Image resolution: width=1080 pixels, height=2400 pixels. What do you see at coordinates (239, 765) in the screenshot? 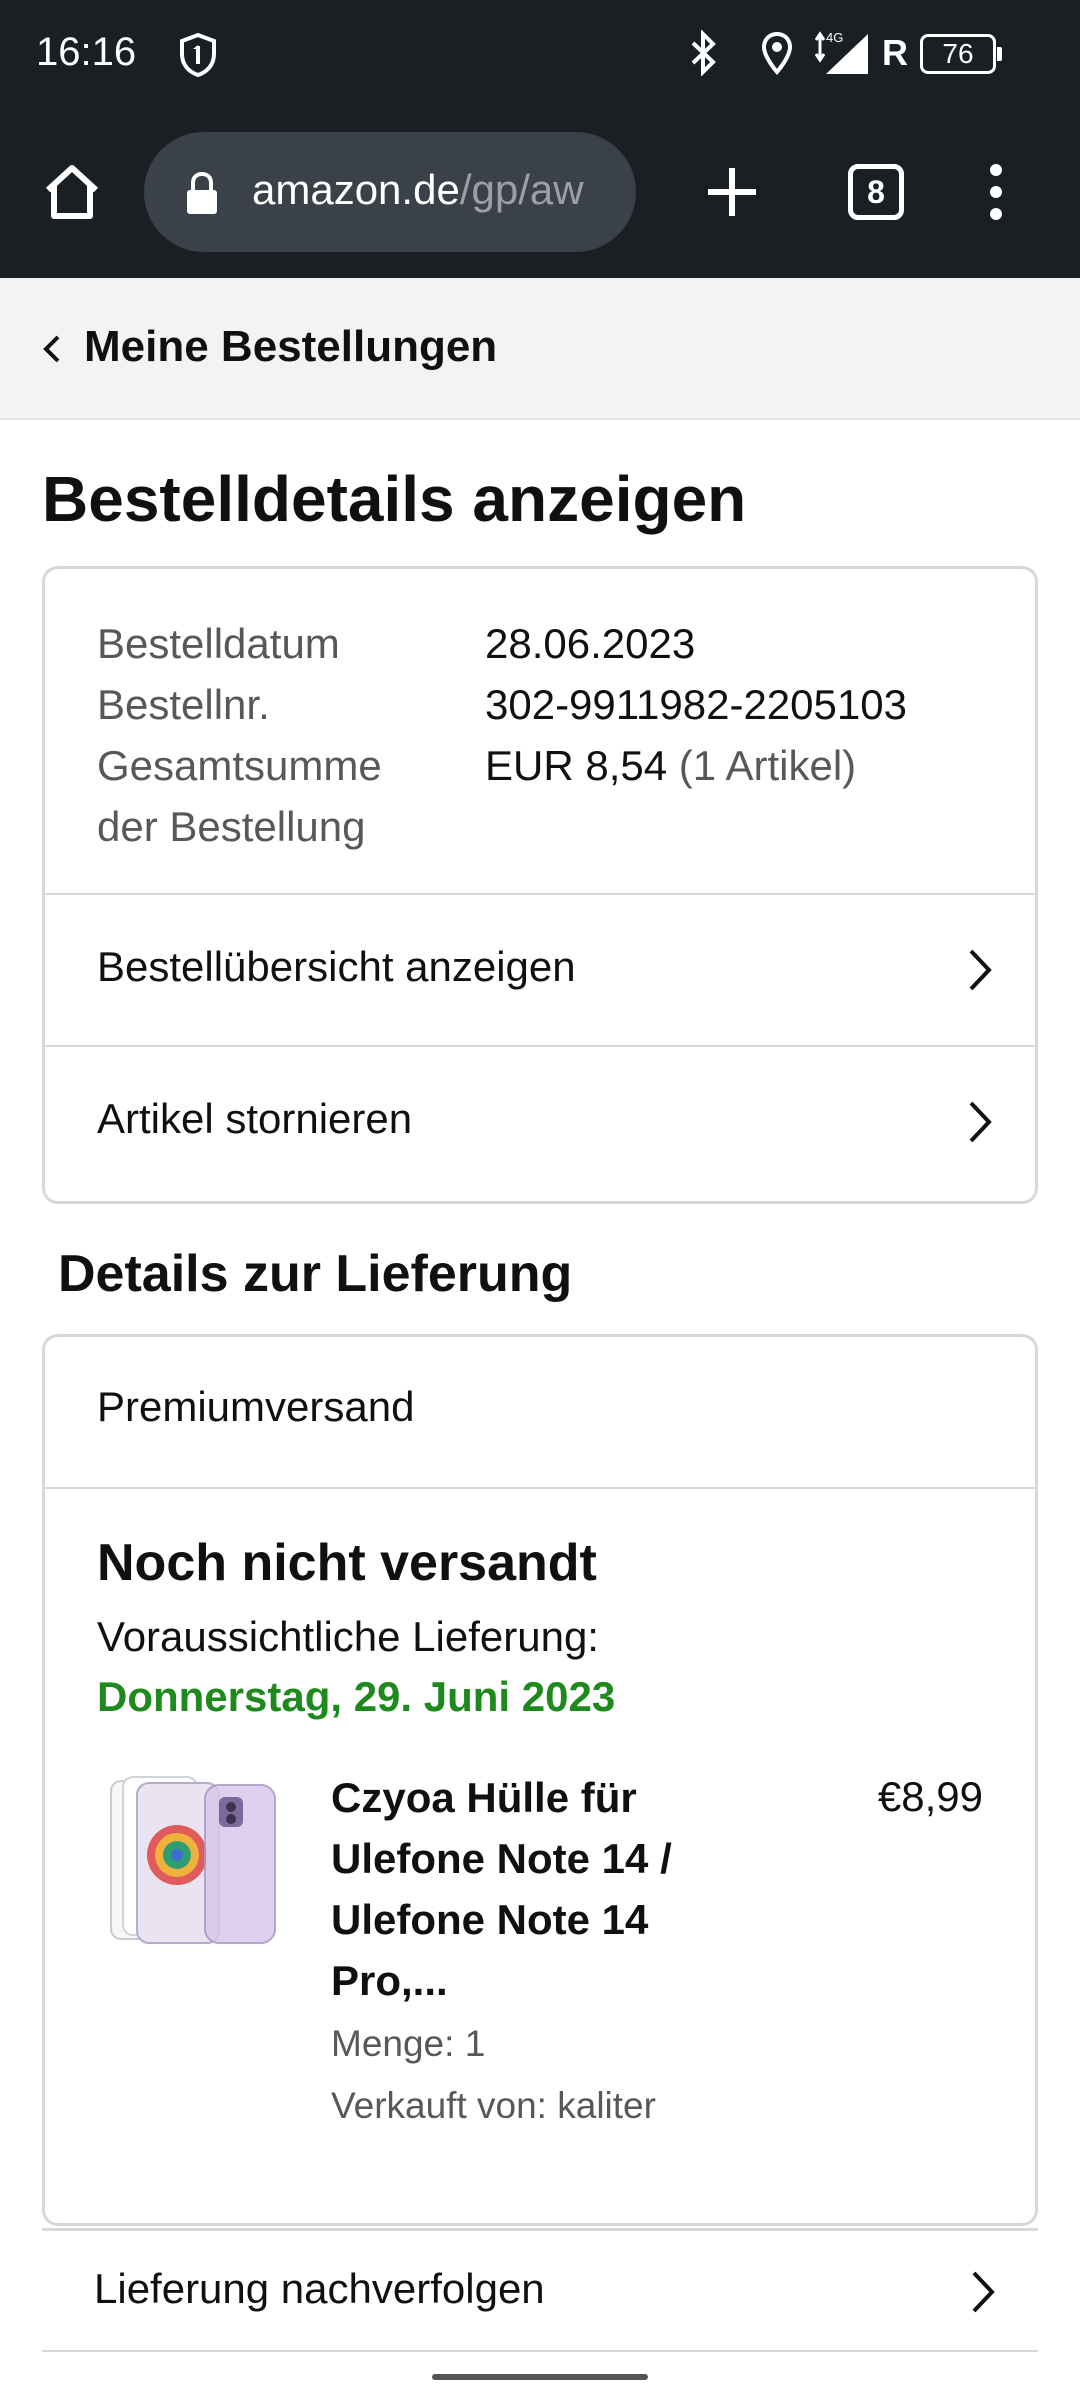
I see `order-total-label: Gesamtsumme` at bounding box center [239, 765].